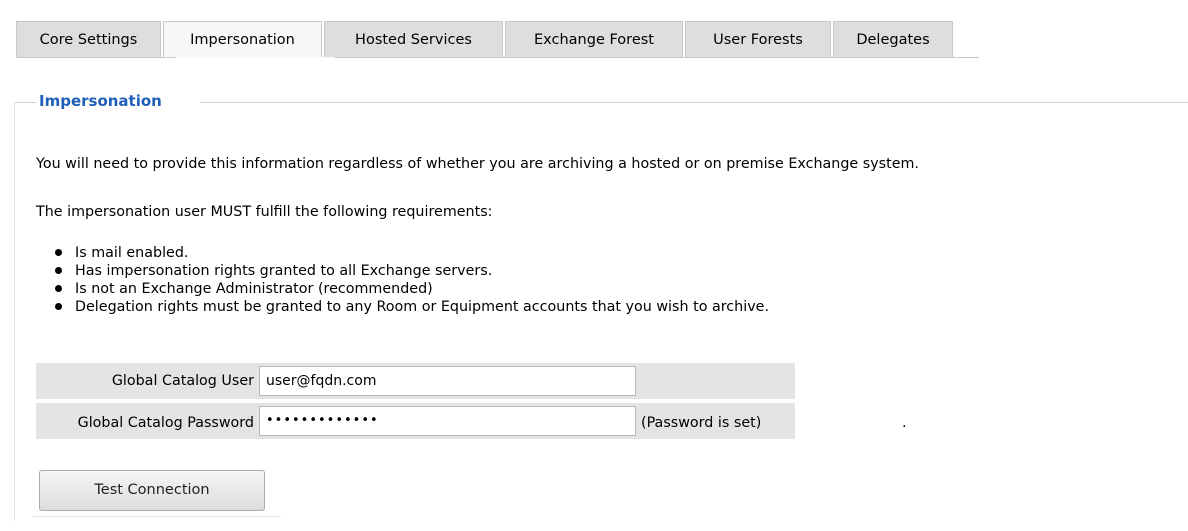 This screenshot has width=1188, height=531. Describe the element at coordinates (893, 39) in the screenshot. I see `tab-delegates: Delegates` at that location.